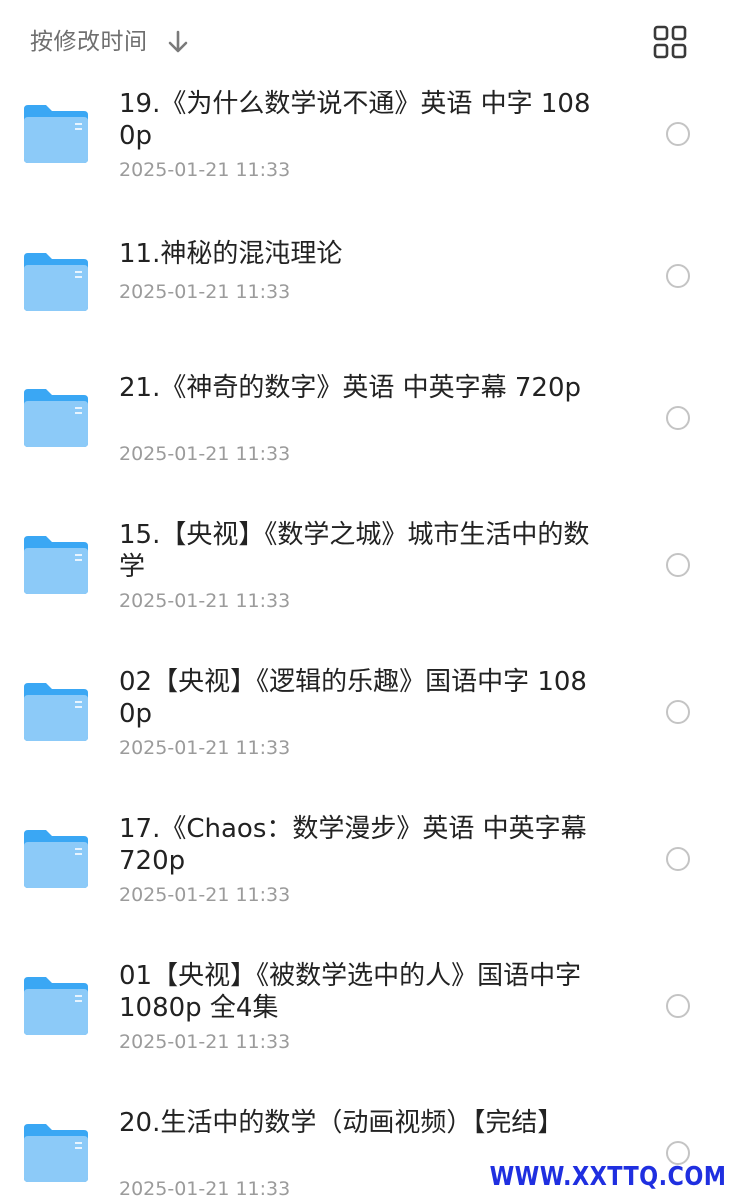 The image size is (732, 1200). I want to click on file-name: 11.神秘的混沌理论, so click(231, 254).